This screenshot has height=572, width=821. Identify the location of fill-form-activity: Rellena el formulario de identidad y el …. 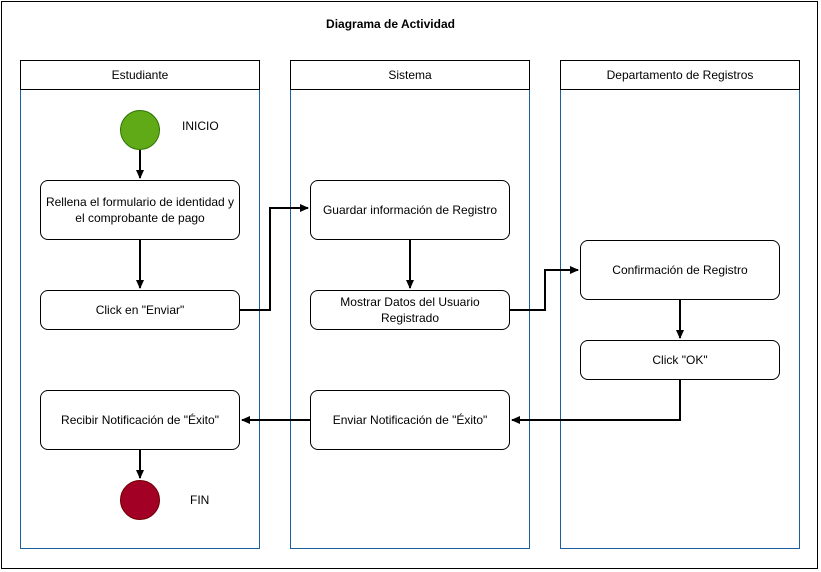
(140, 210).